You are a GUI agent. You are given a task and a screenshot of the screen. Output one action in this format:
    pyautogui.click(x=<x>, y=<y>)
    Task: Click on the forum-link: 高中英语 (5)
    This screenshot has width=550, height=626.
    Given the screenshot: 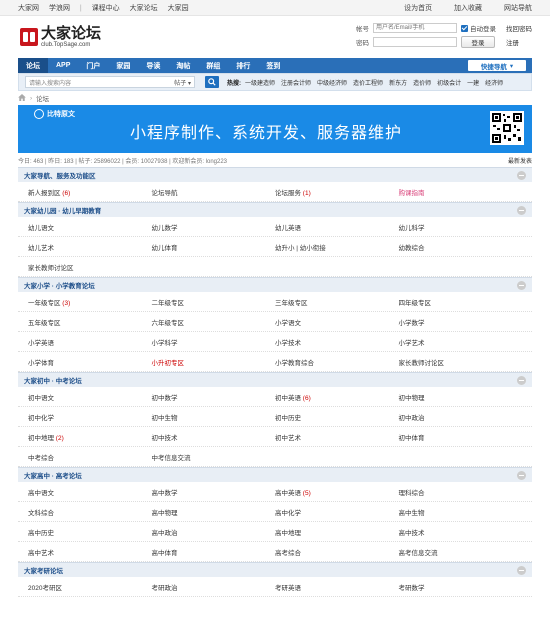 What is the action you would take?
    pyautogui.click(x=337, y=492)
    